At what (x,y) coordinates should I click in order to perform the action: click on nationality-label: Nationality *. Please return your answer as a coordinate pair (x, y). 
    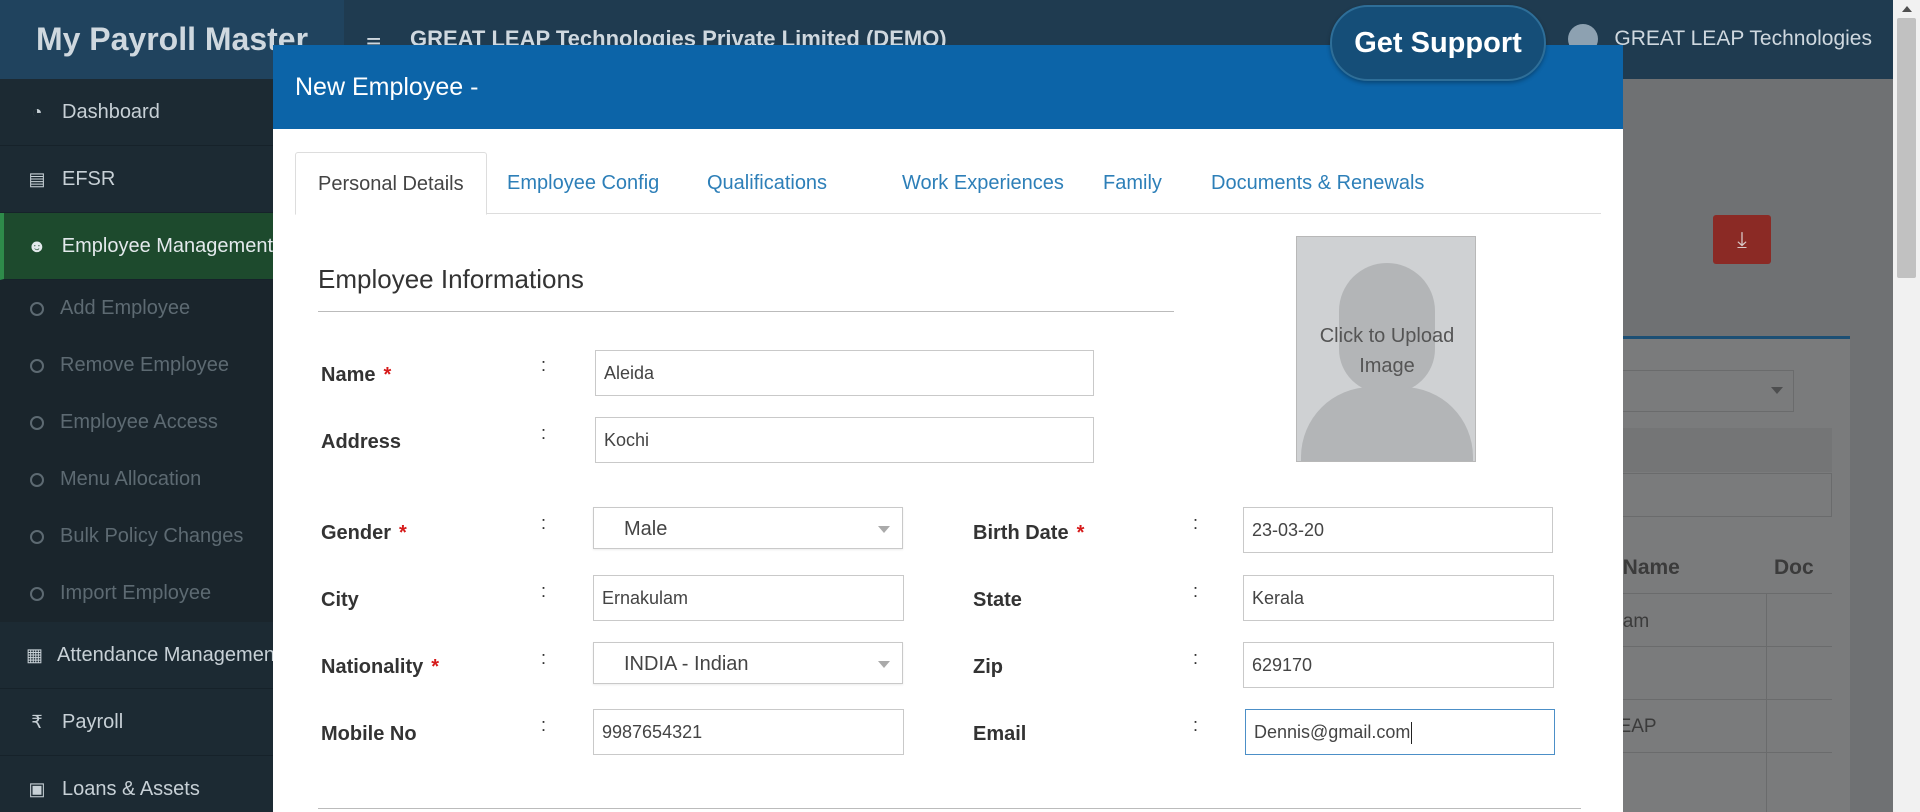
    Looking at the image, I should click on (380, 667).